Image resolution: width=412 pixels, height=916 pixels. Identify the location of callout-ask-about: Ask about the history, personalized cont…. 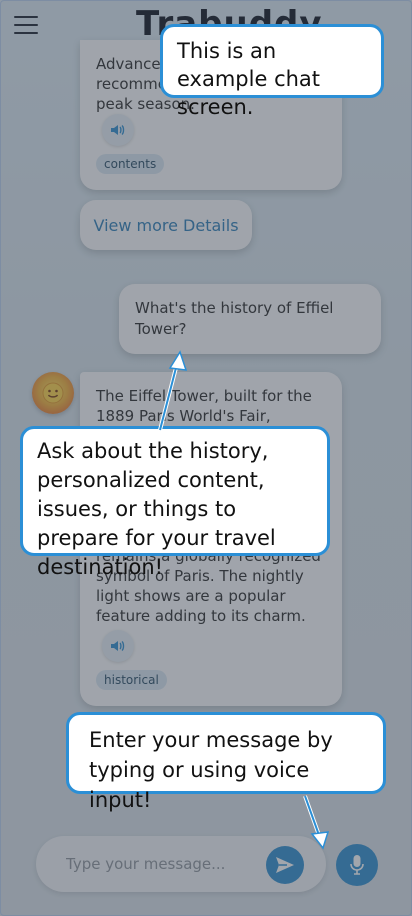
(175, 502).